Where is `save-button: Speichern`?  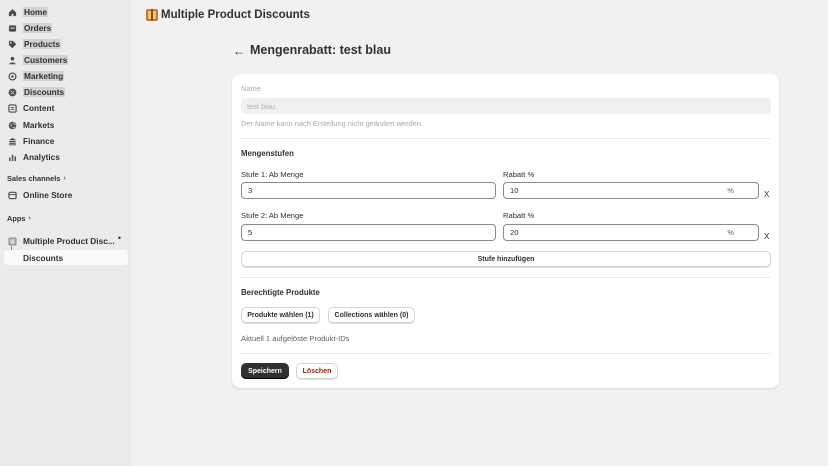
save-button: Speichern is located at coordinates (265, 371).